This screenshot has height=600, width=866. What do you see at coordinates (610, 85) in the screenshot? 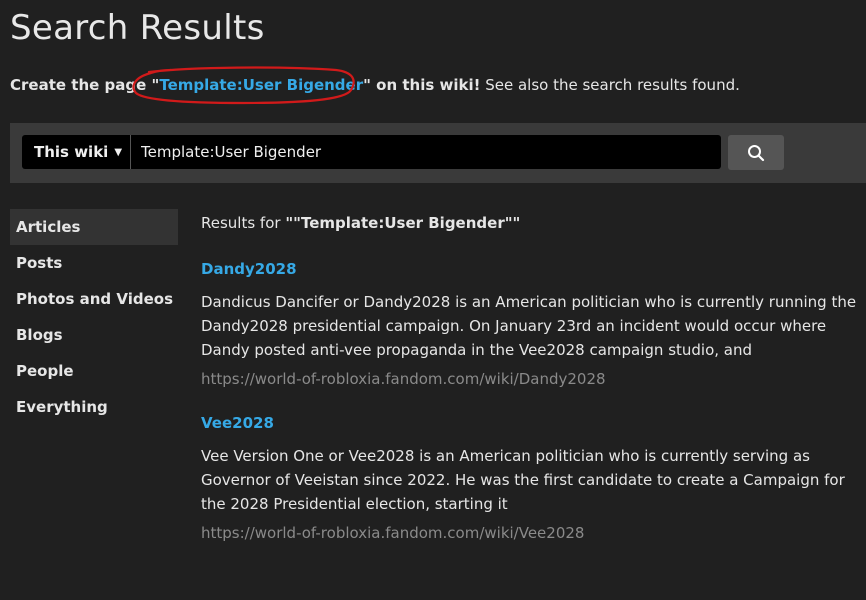
I see `create-page-suffix: See also the search results found.` at bounding box center [610, 85].